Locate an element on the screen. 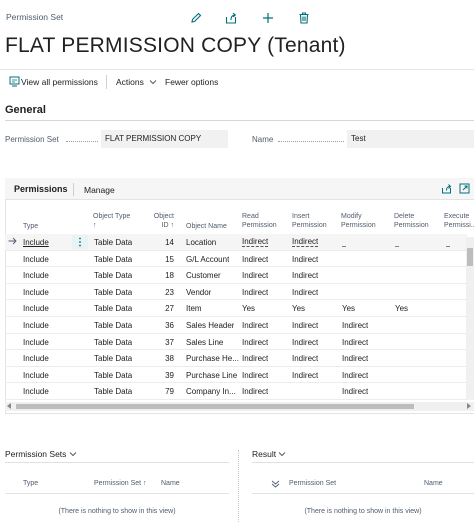  table-row: Include Table Data 27 Item Yes Yes Yes Yes is located at coordinates (236, 308).